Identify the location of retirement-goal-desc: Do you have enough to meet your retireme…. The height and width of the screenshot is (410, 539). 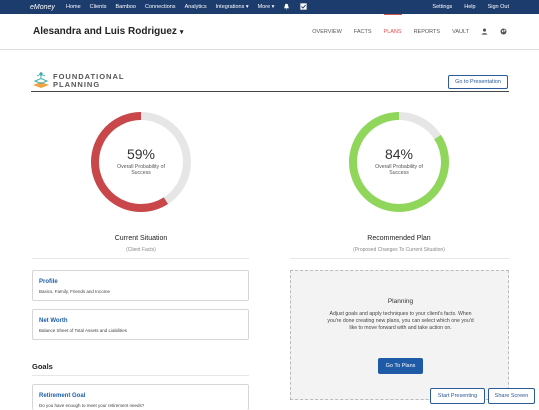
(92, 405).